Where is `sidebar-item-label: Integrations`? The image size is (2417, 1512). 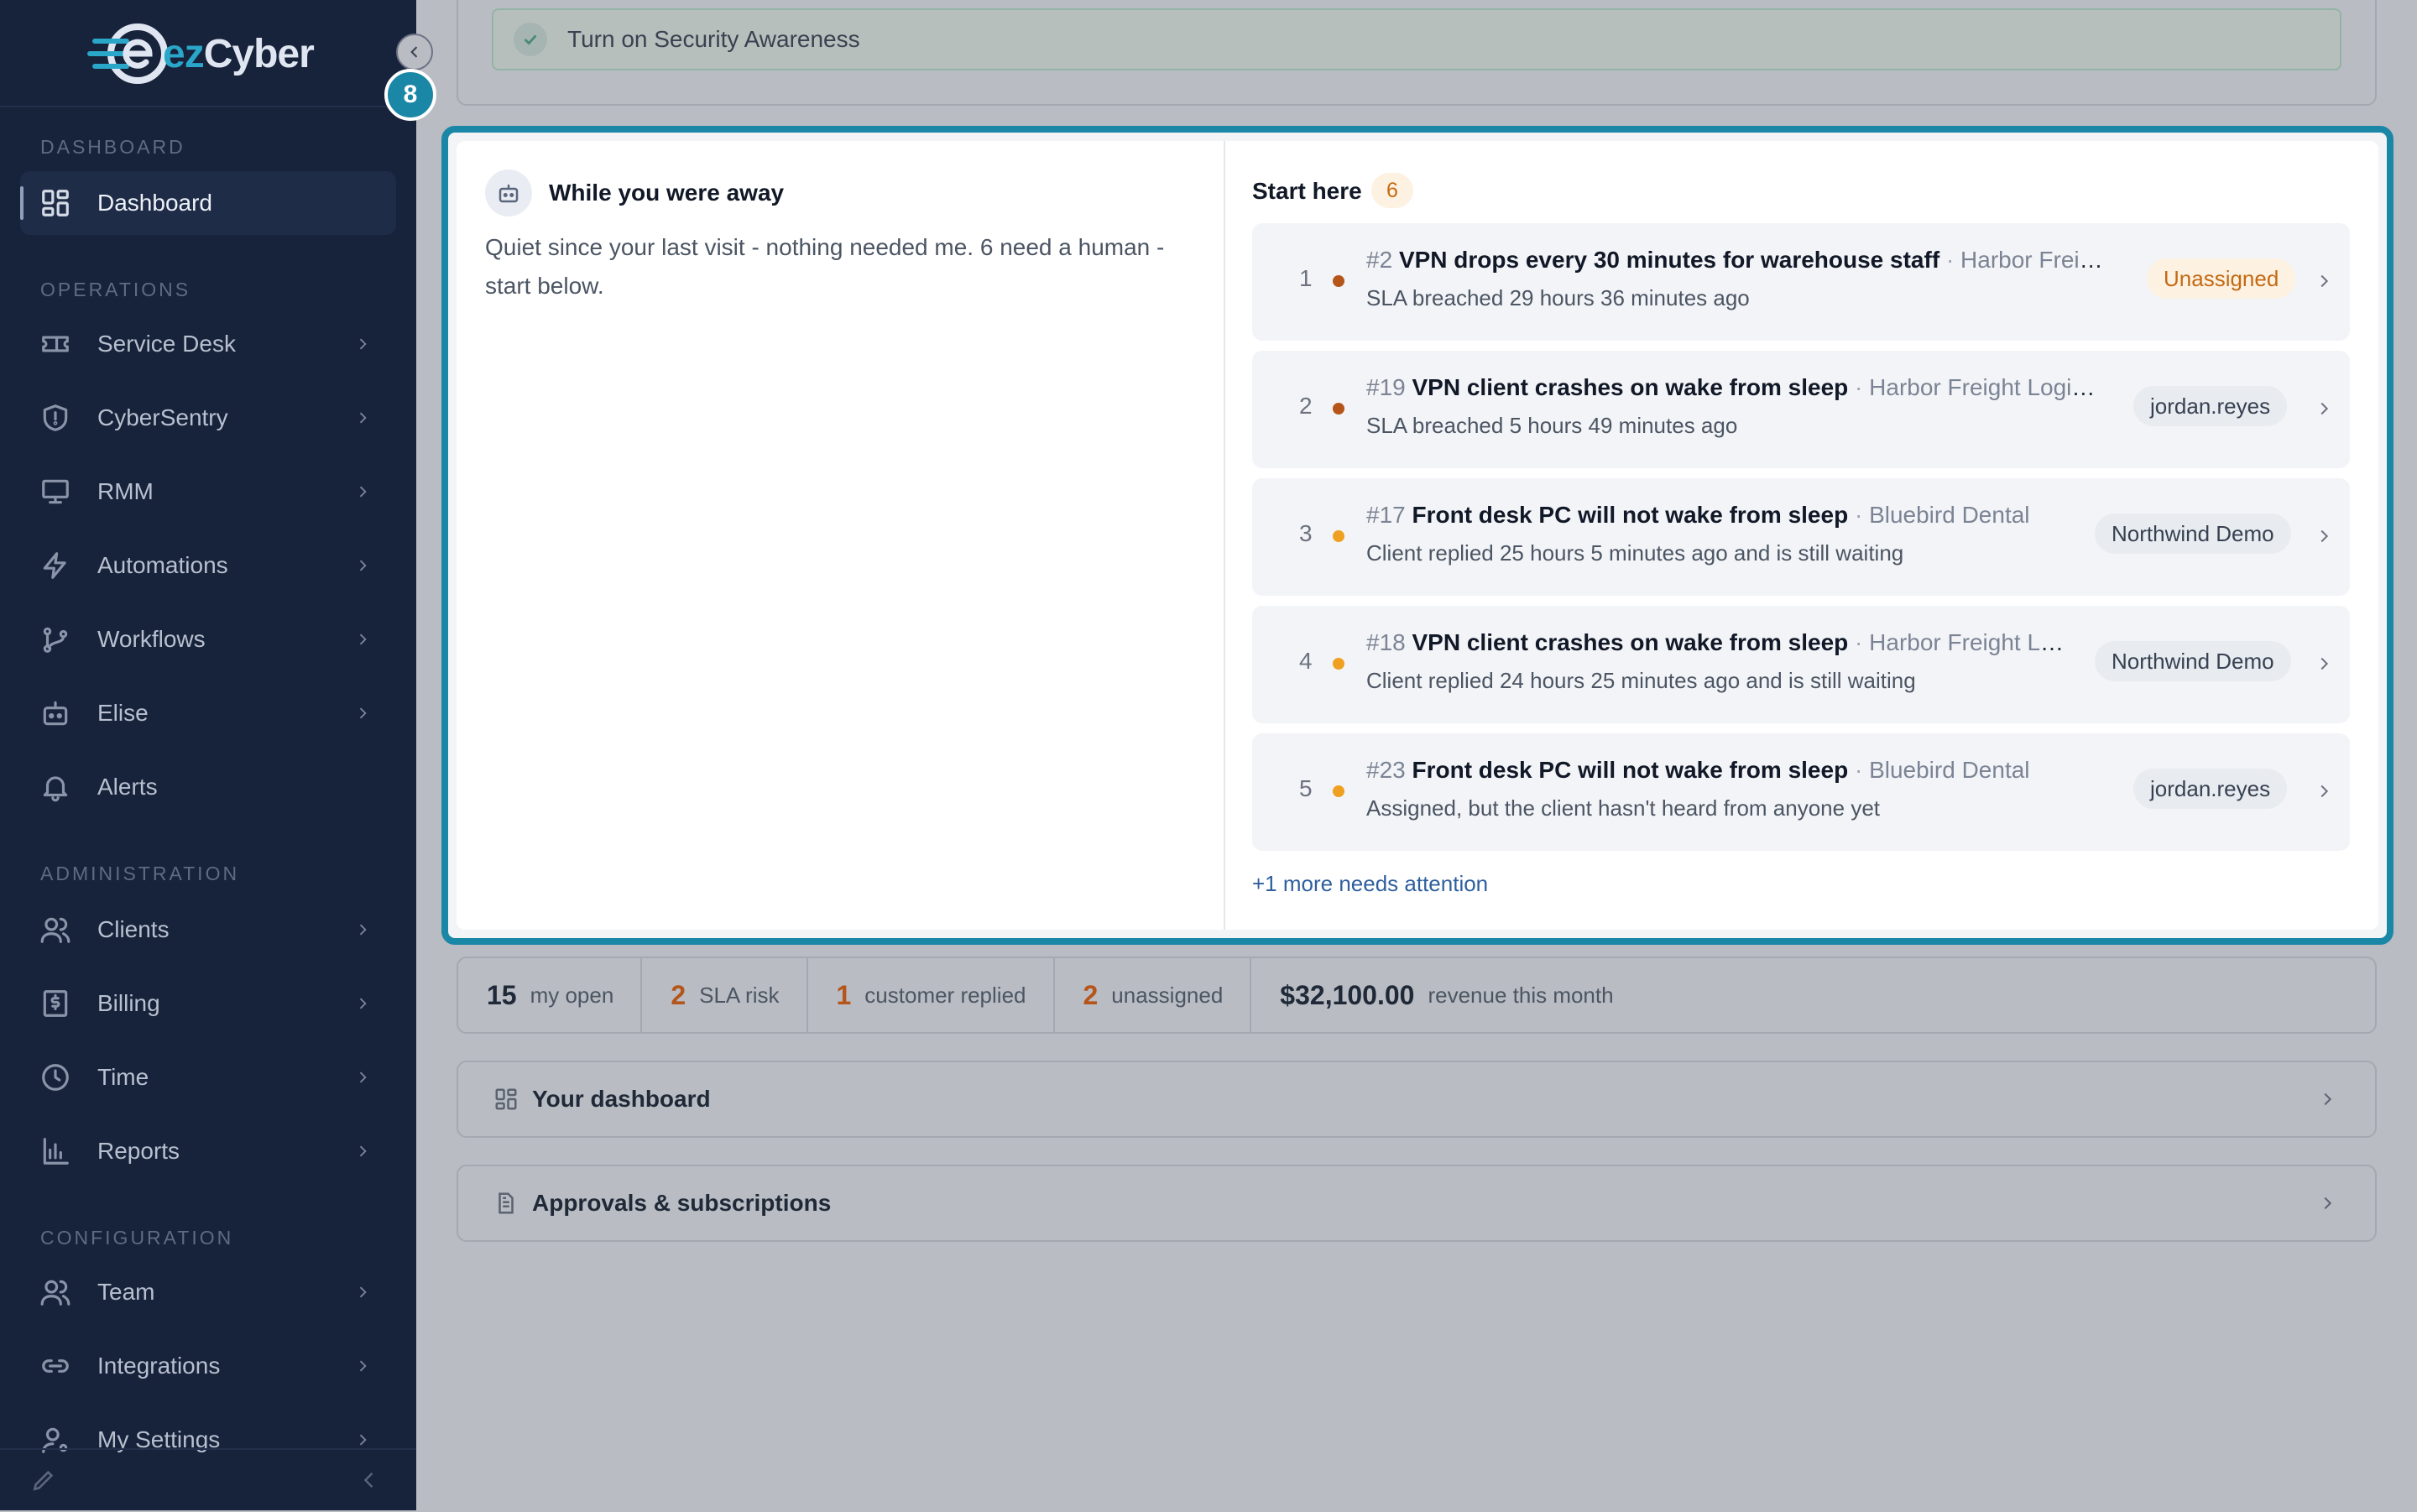 sidebar-item-label: Integrations is located at coordinates (159, 1366).